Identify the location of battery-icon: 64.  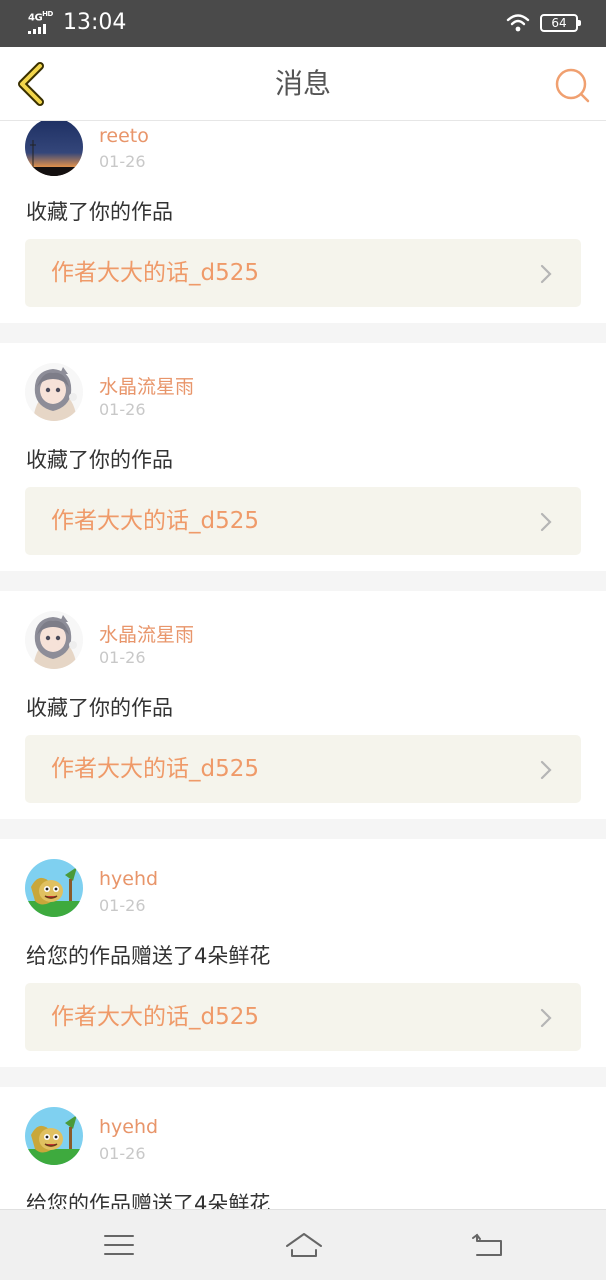
(560, 23).